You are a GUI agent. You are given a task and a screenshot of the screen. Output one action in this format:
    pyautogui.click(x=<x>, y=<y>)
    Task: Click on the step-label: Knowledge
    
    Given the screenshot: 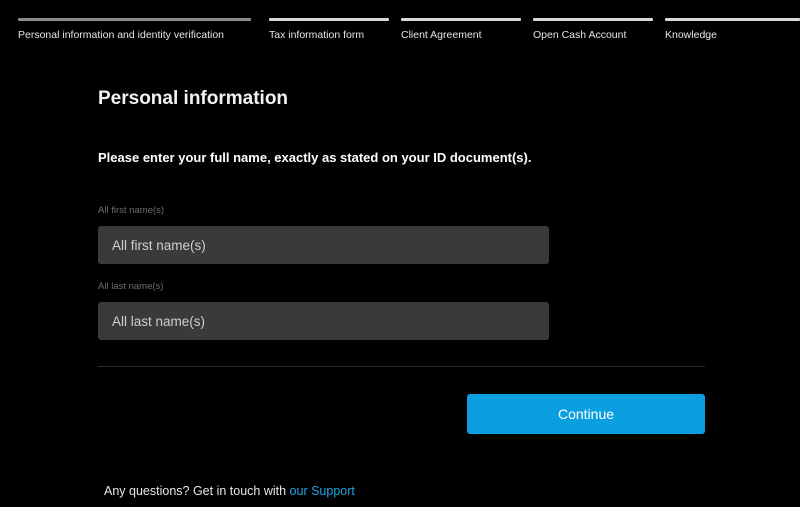 What is the action you would take?
    pyautogui.click(x=691, y=35)
    